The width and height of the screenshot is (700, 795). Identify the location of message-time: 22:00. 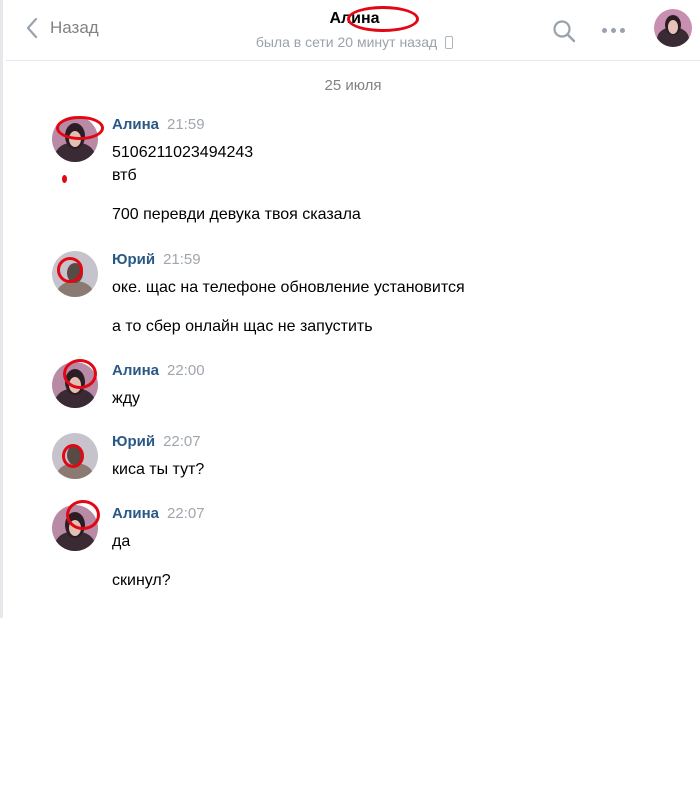
(186, 370).